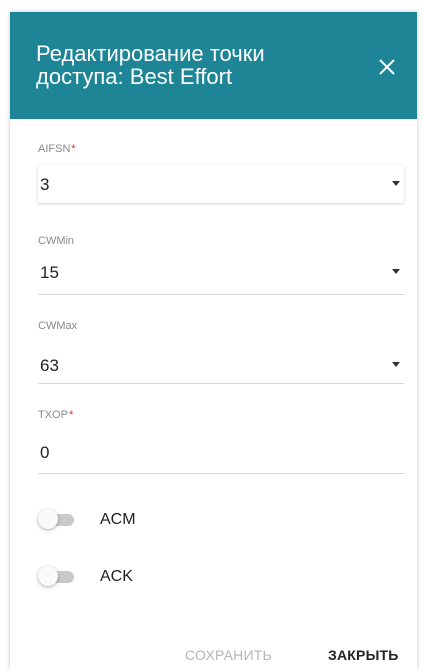 This screenshot has height=670, width=423. I want to click on aifsn-select: 3, so click(221, 184).